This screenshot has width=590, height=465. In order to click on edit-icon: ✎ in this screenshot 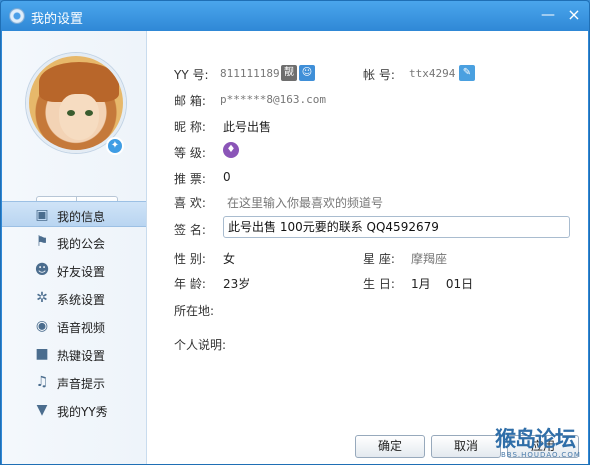, I will do `click(467, 73)`.